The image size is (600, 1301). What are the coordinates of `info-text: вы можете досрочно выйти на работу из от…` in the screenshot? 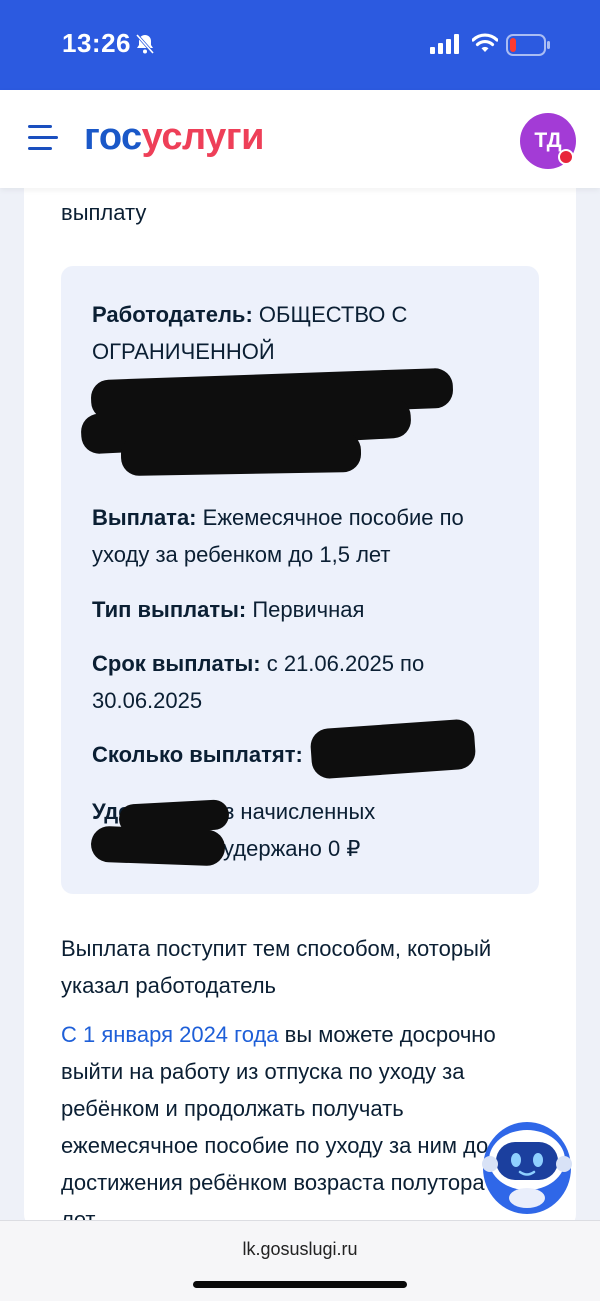 It's located at (278, 1126).